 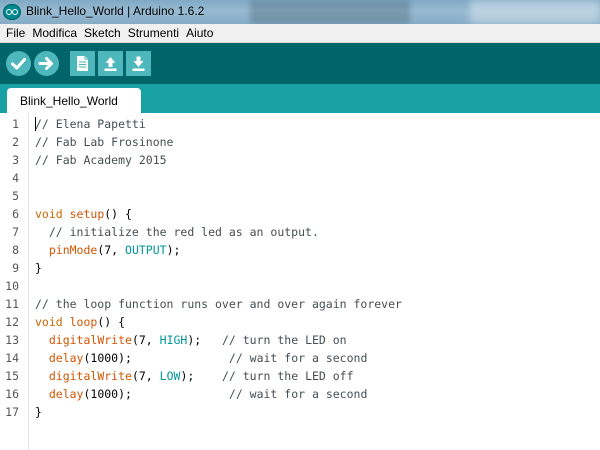 I want to click on menu-bar: File Modifica Sketch Strumenti Aiuto, so click(x=300, y=33).